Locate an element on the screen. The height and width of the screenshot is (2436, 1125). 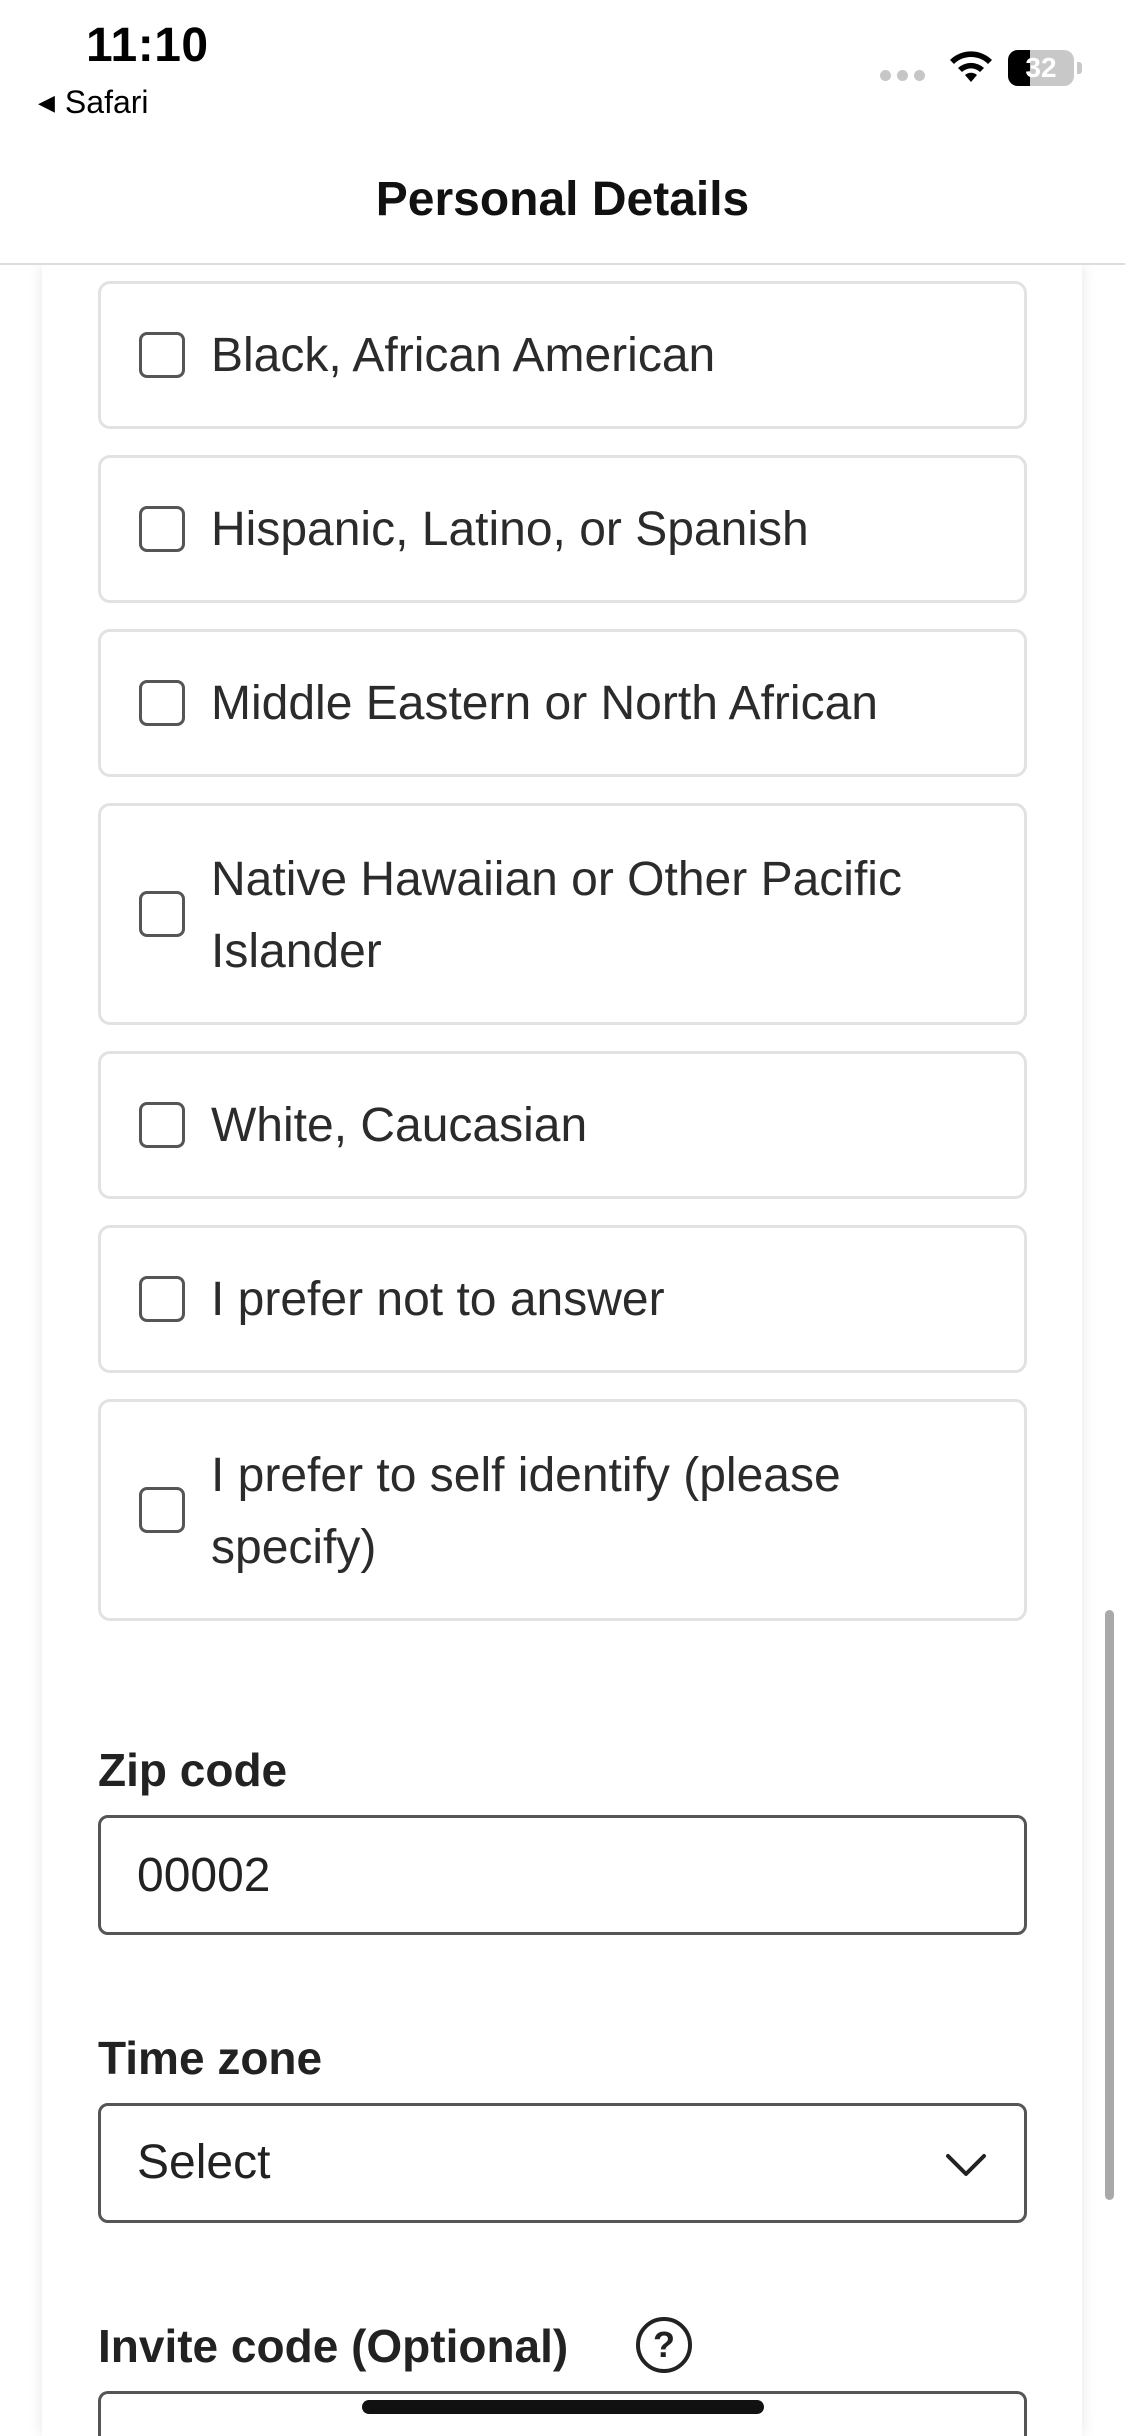
checkbox-option-prefer-not: I prefer not to answer is located at coordinates (562, 1299).